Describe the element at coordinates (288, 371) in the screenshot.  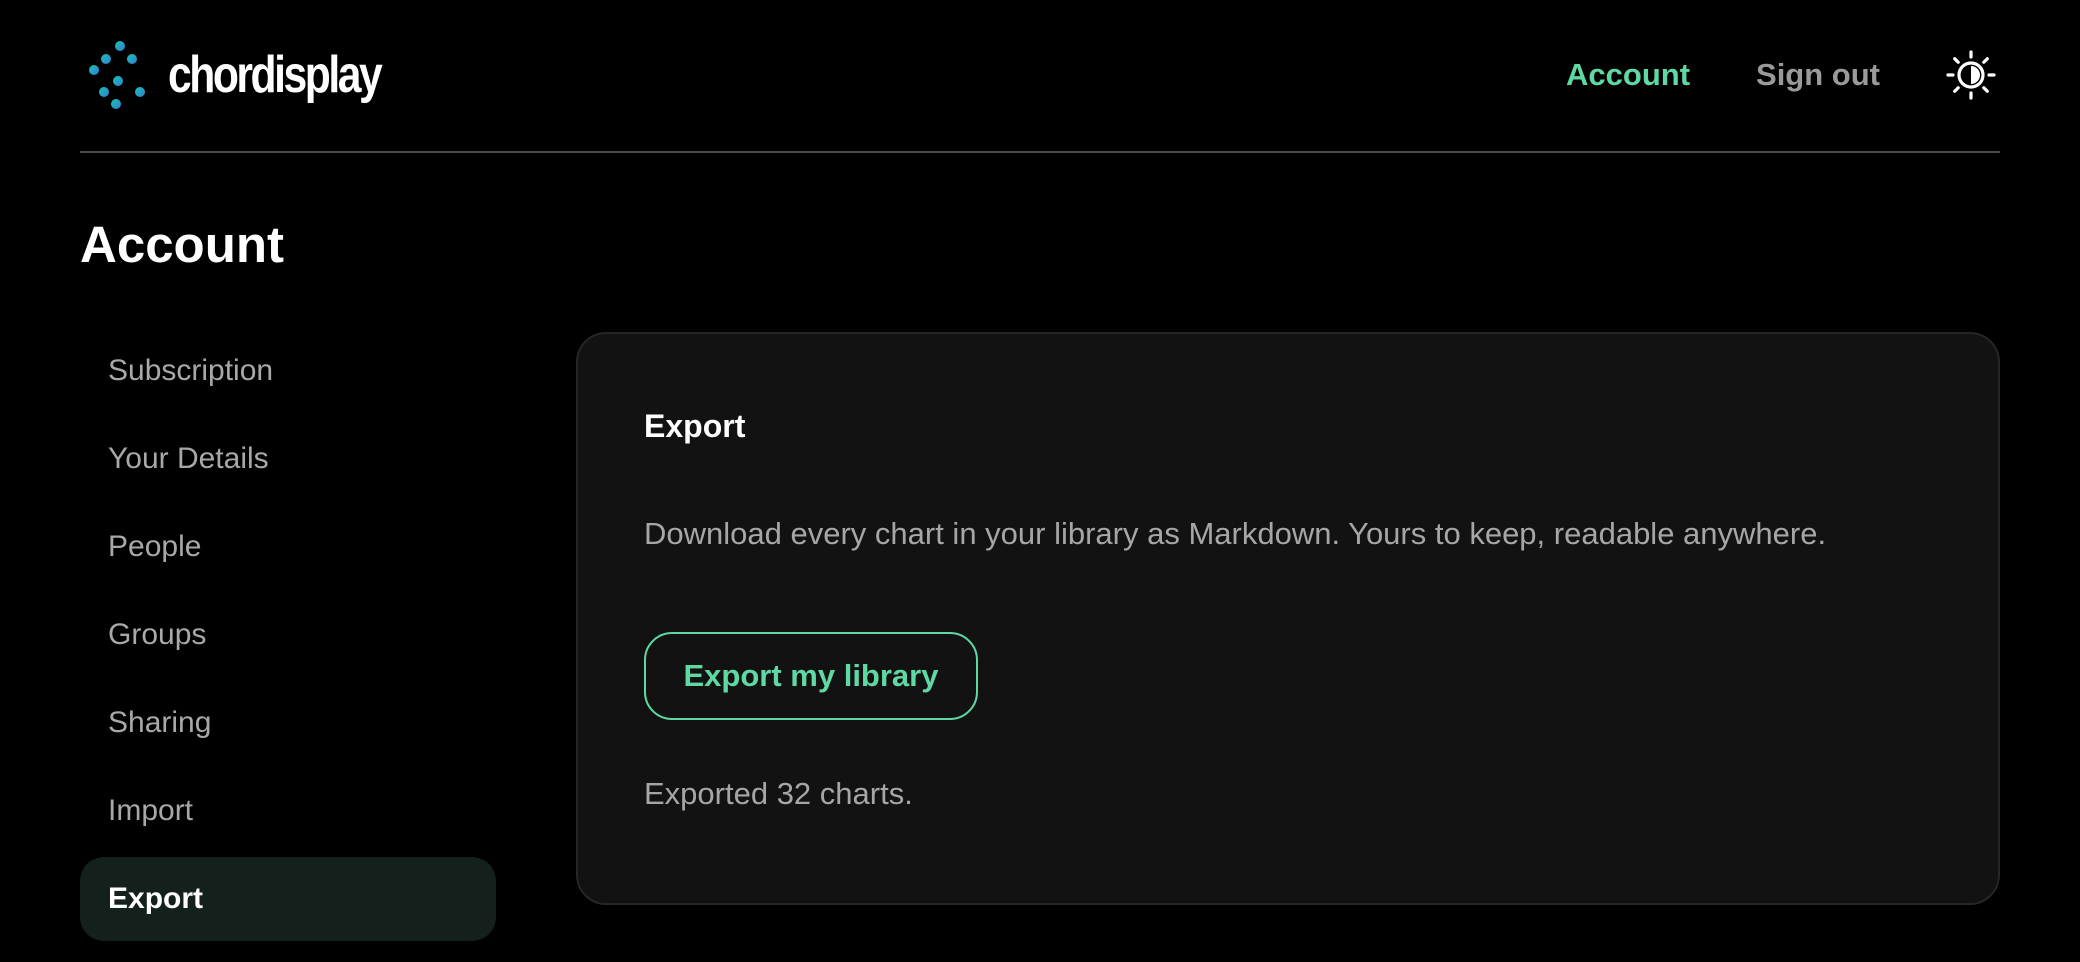
I see `sidebar-item-subscription: Subscription` at that location.